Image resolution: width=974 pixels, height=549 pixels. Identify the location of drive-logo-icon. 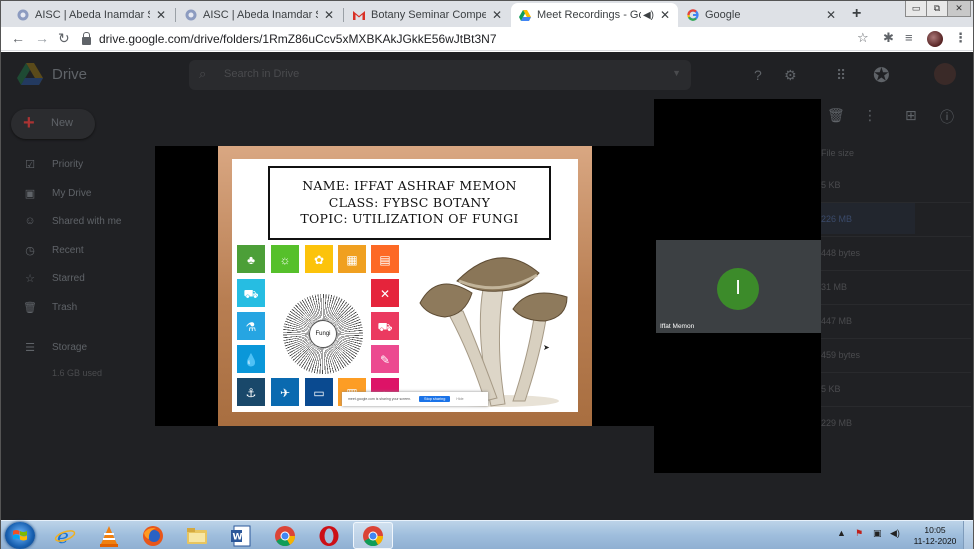
(30, 74).